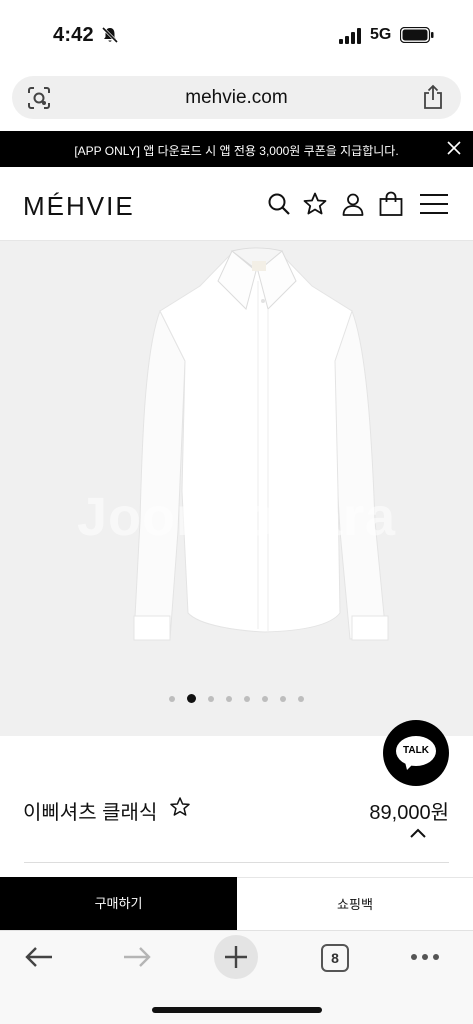 Image resolution: width=473 pixels, height=1024 pixels. What do you see at coordinates (417, 35) in the screenshot?
I see `battery-icon` at bounding box center [417, 35].